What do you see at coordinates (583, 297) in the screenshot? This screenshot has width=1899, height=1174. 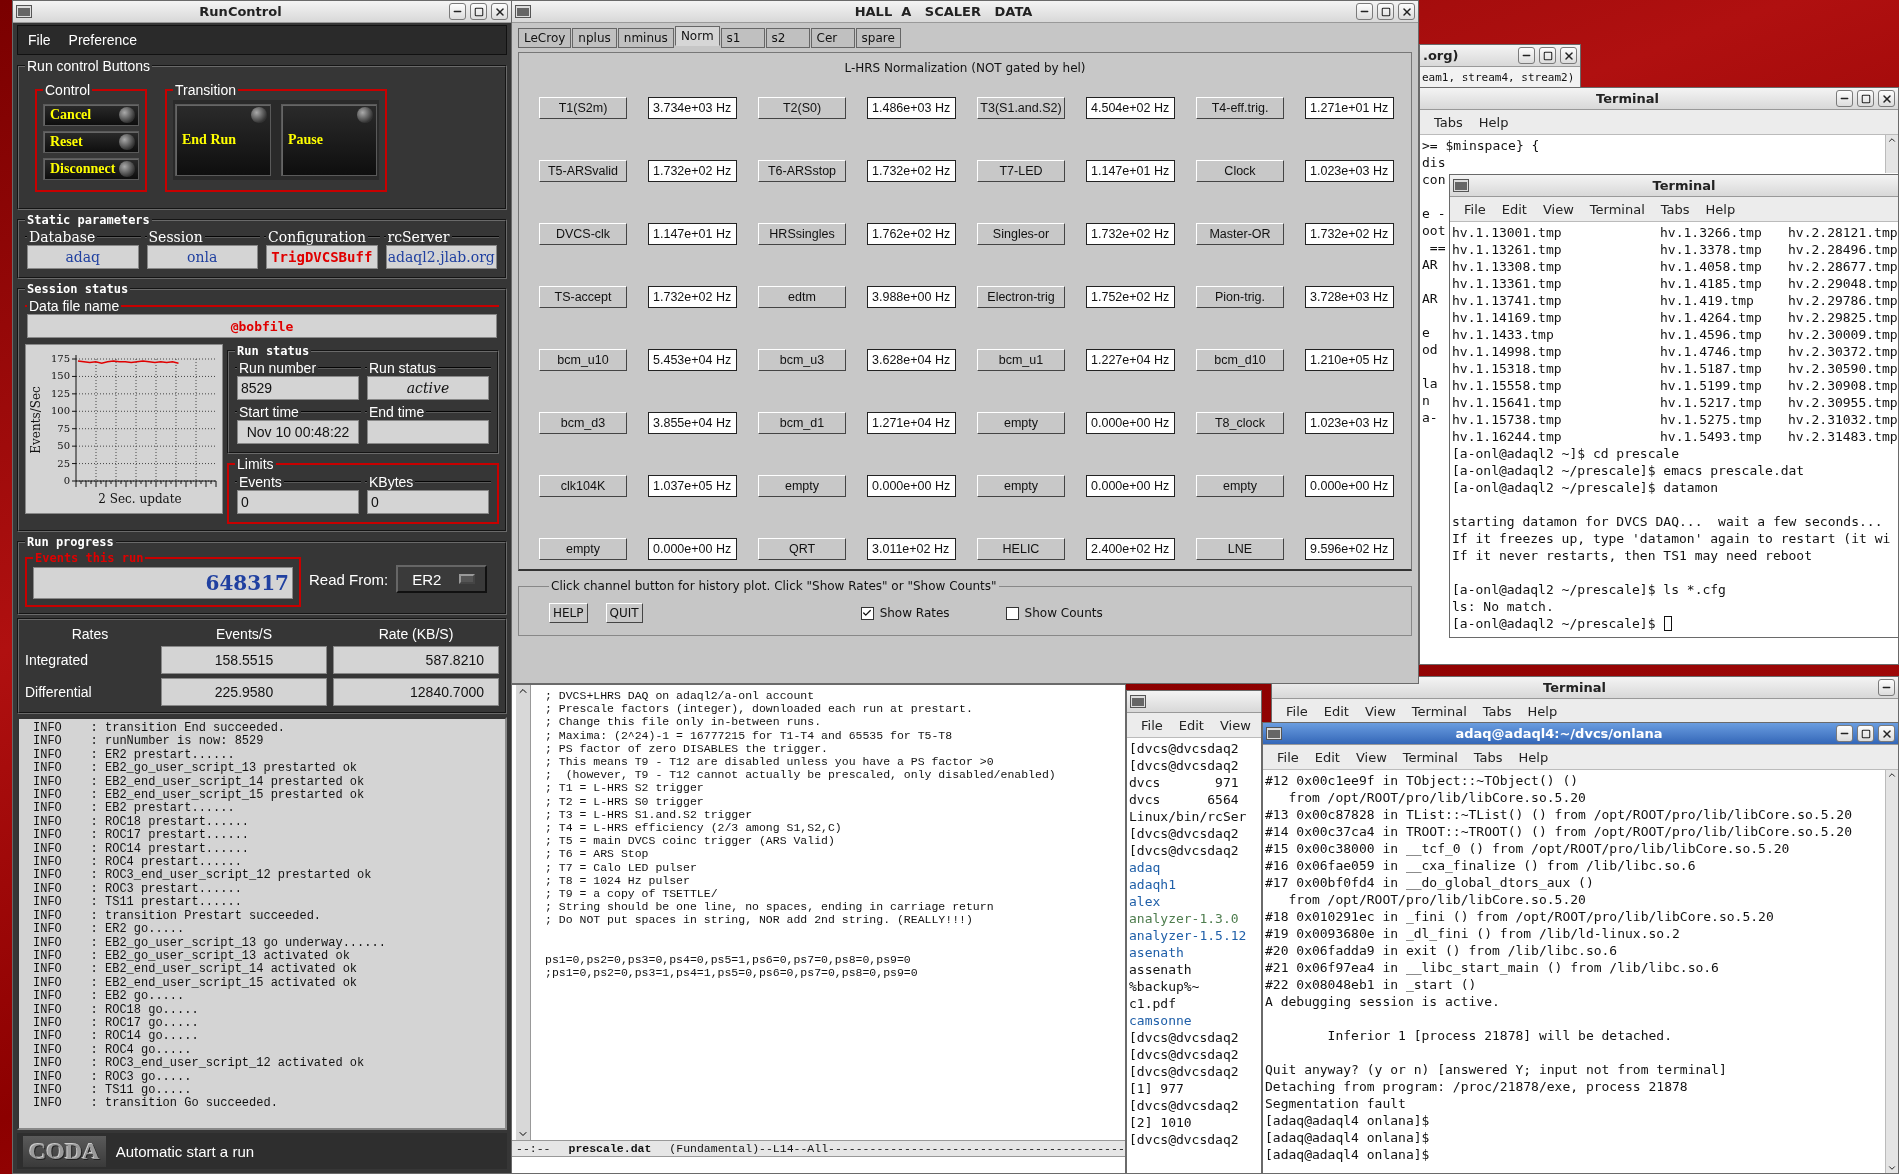 I see `channel-button: TS-accept` at bounding box center [583, 297].